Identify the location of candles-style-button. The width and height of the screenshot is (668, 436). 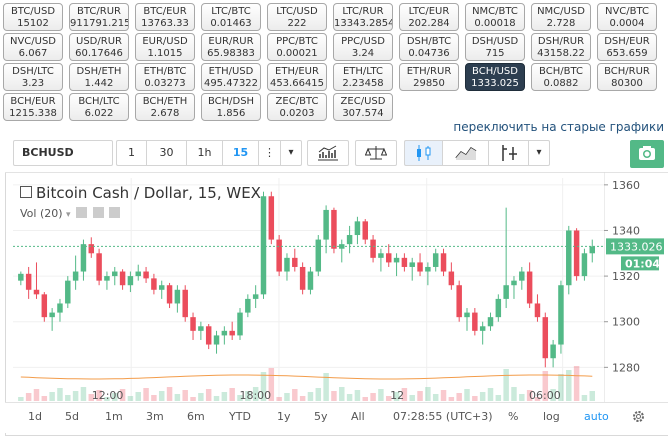
(423, 153).